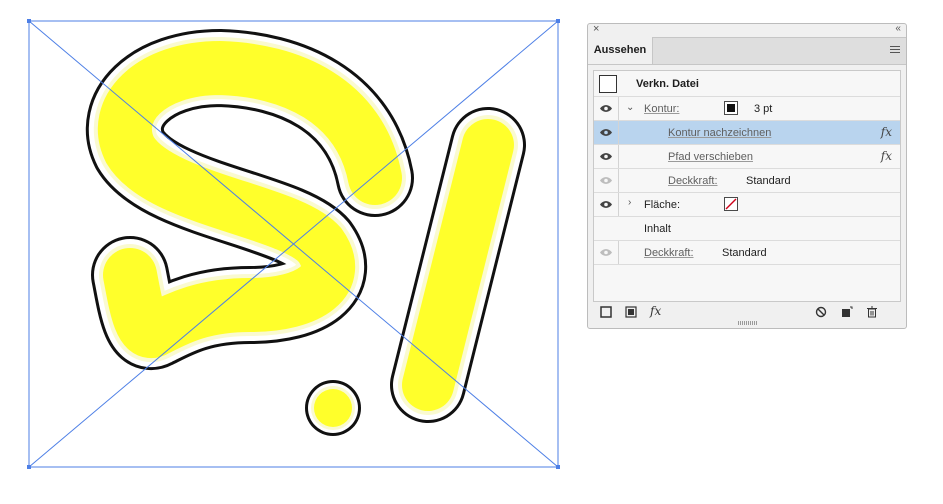 This screenshot has width=943, height=504. What do you see at coordinates (747, 229) in the screenshot?
I see `content-row: Inhalt` at bounding box center [747, 229].